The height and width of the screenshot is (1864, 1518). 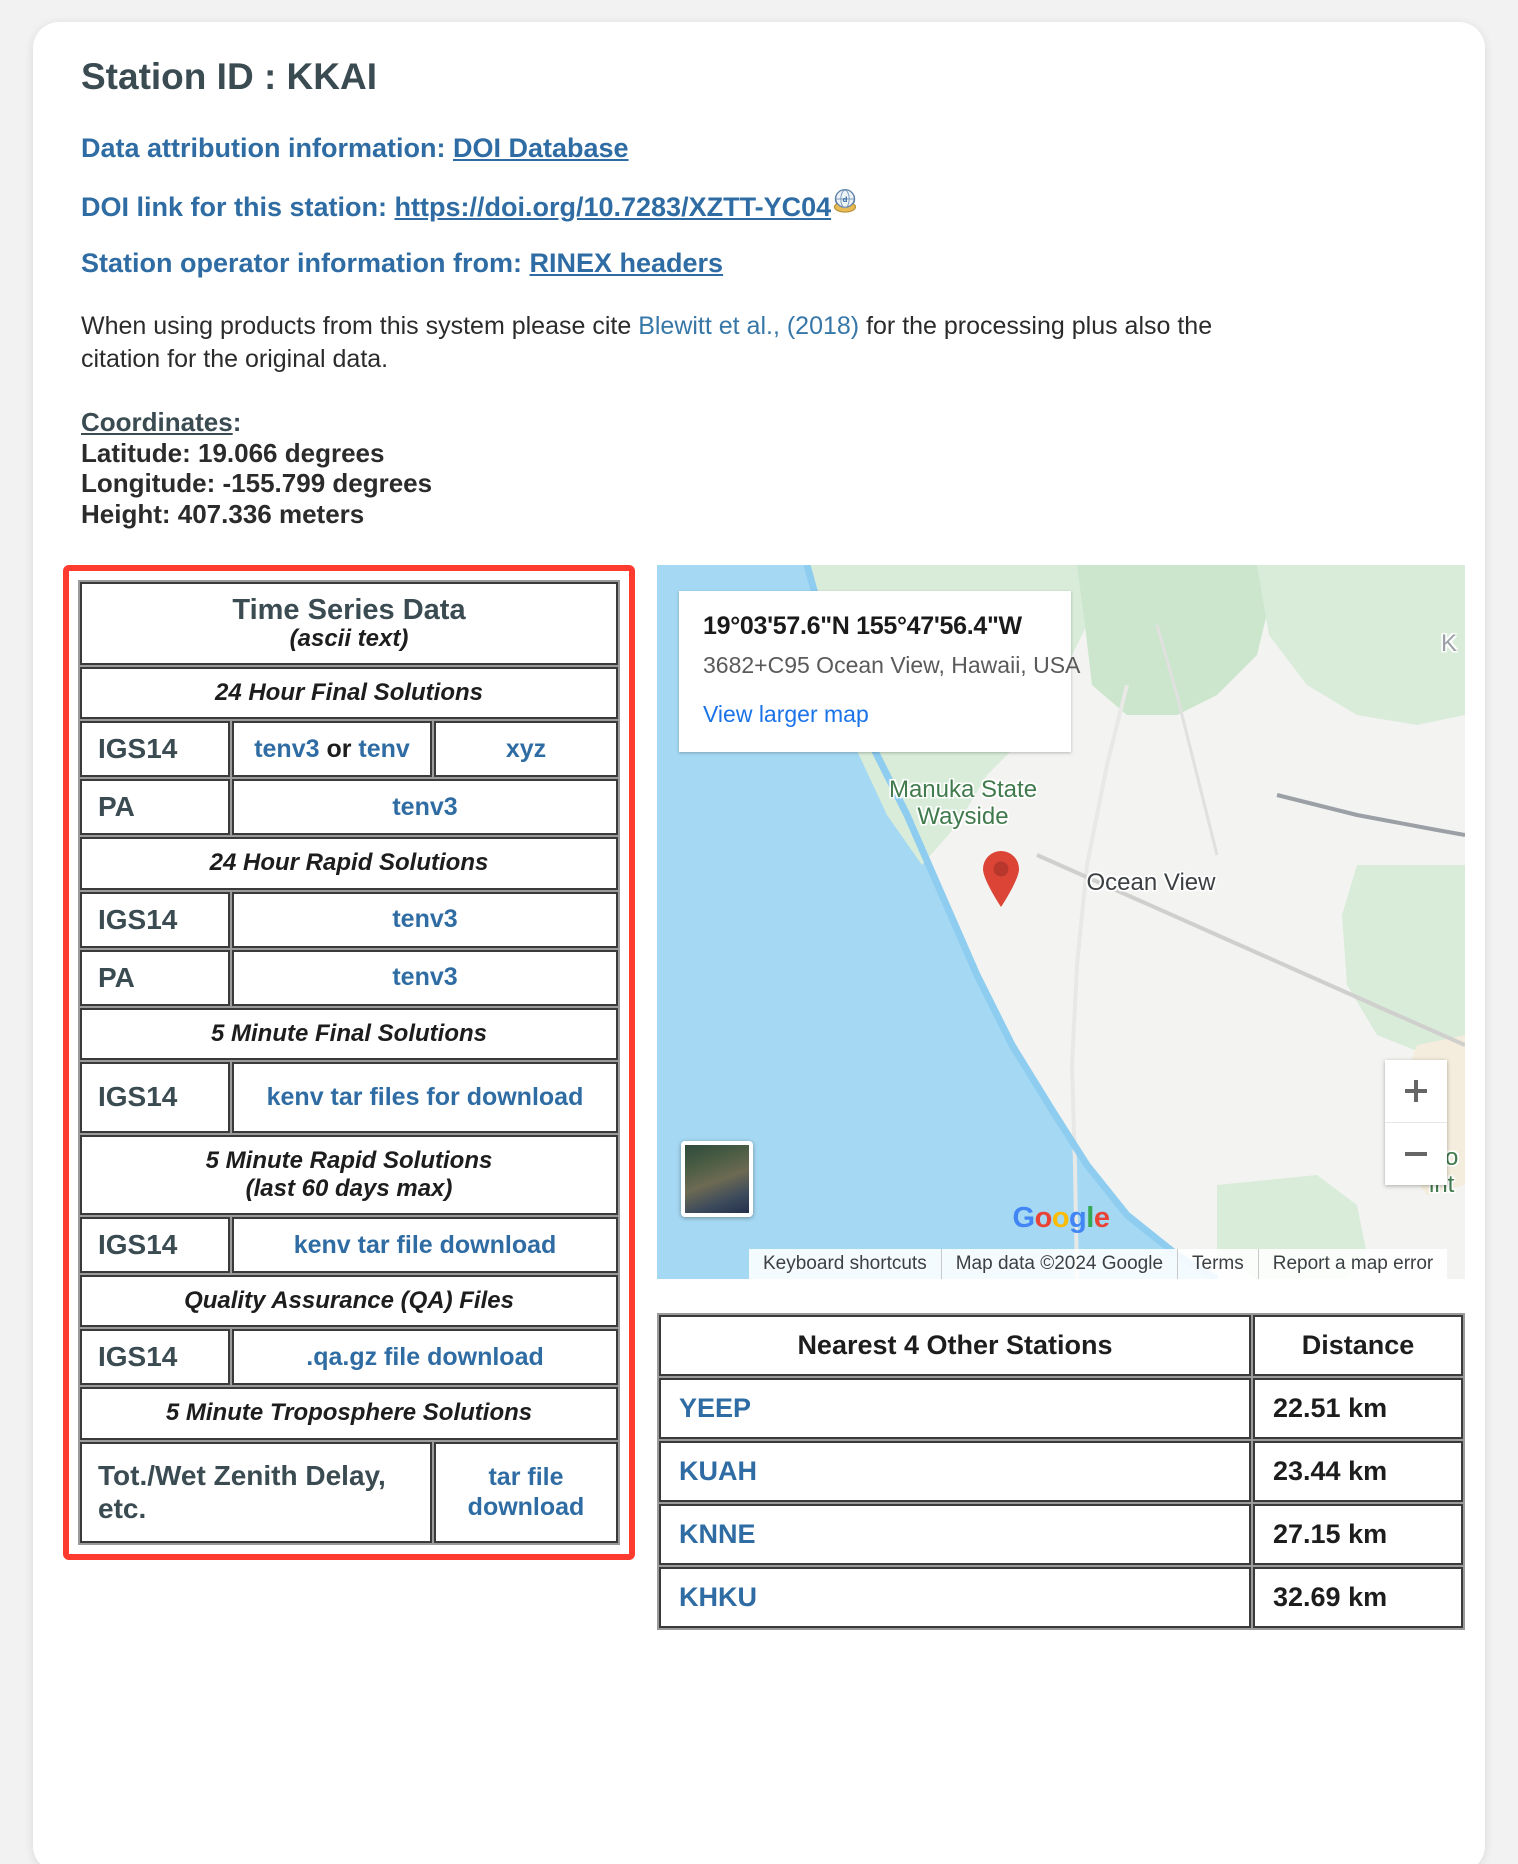 I want to click on latitude-value: Latitude: 19.066 degrees, so click(x=233, y=453).